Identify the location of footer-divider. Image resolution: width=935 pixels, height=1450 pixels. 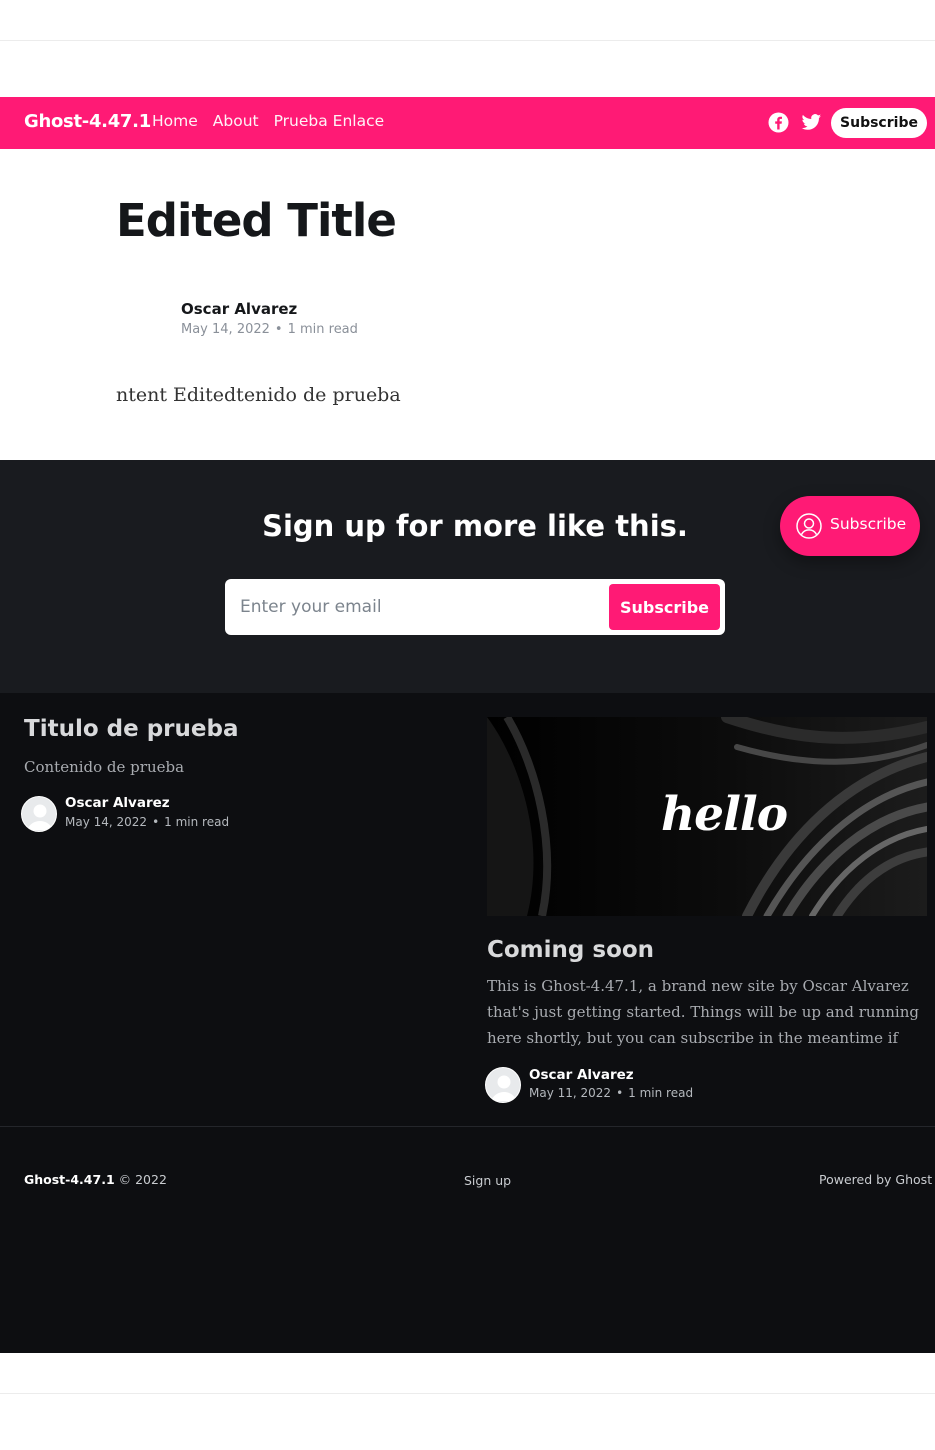
(467, 1126).